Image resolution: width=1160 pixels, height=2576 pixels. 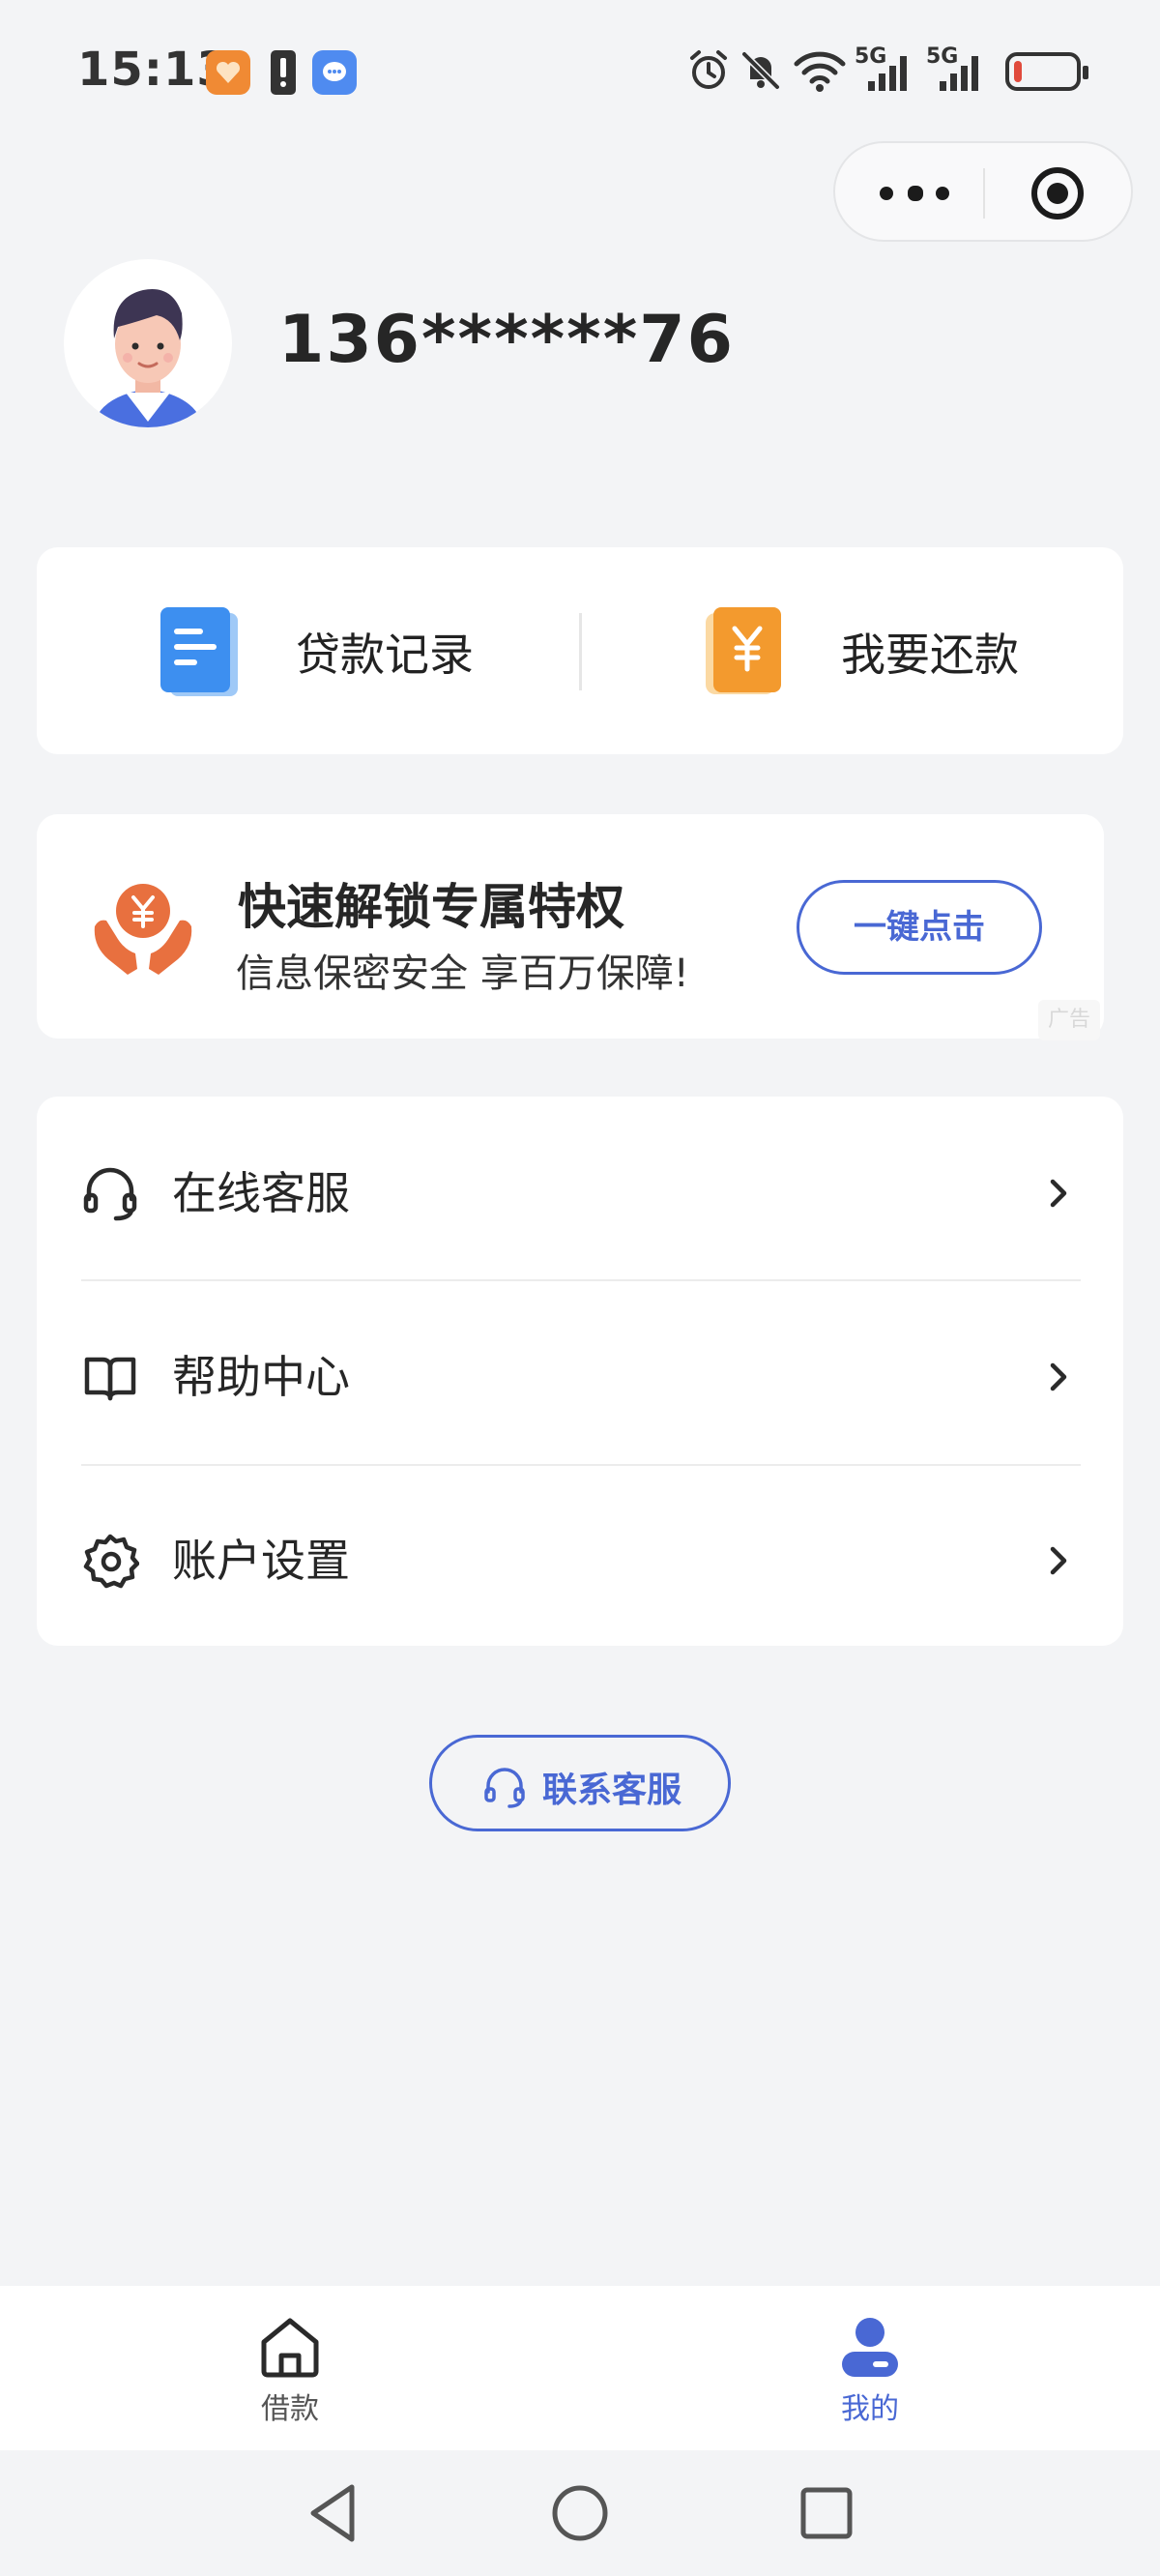 I want to click on back-icon, so click(x=333, y=2513).